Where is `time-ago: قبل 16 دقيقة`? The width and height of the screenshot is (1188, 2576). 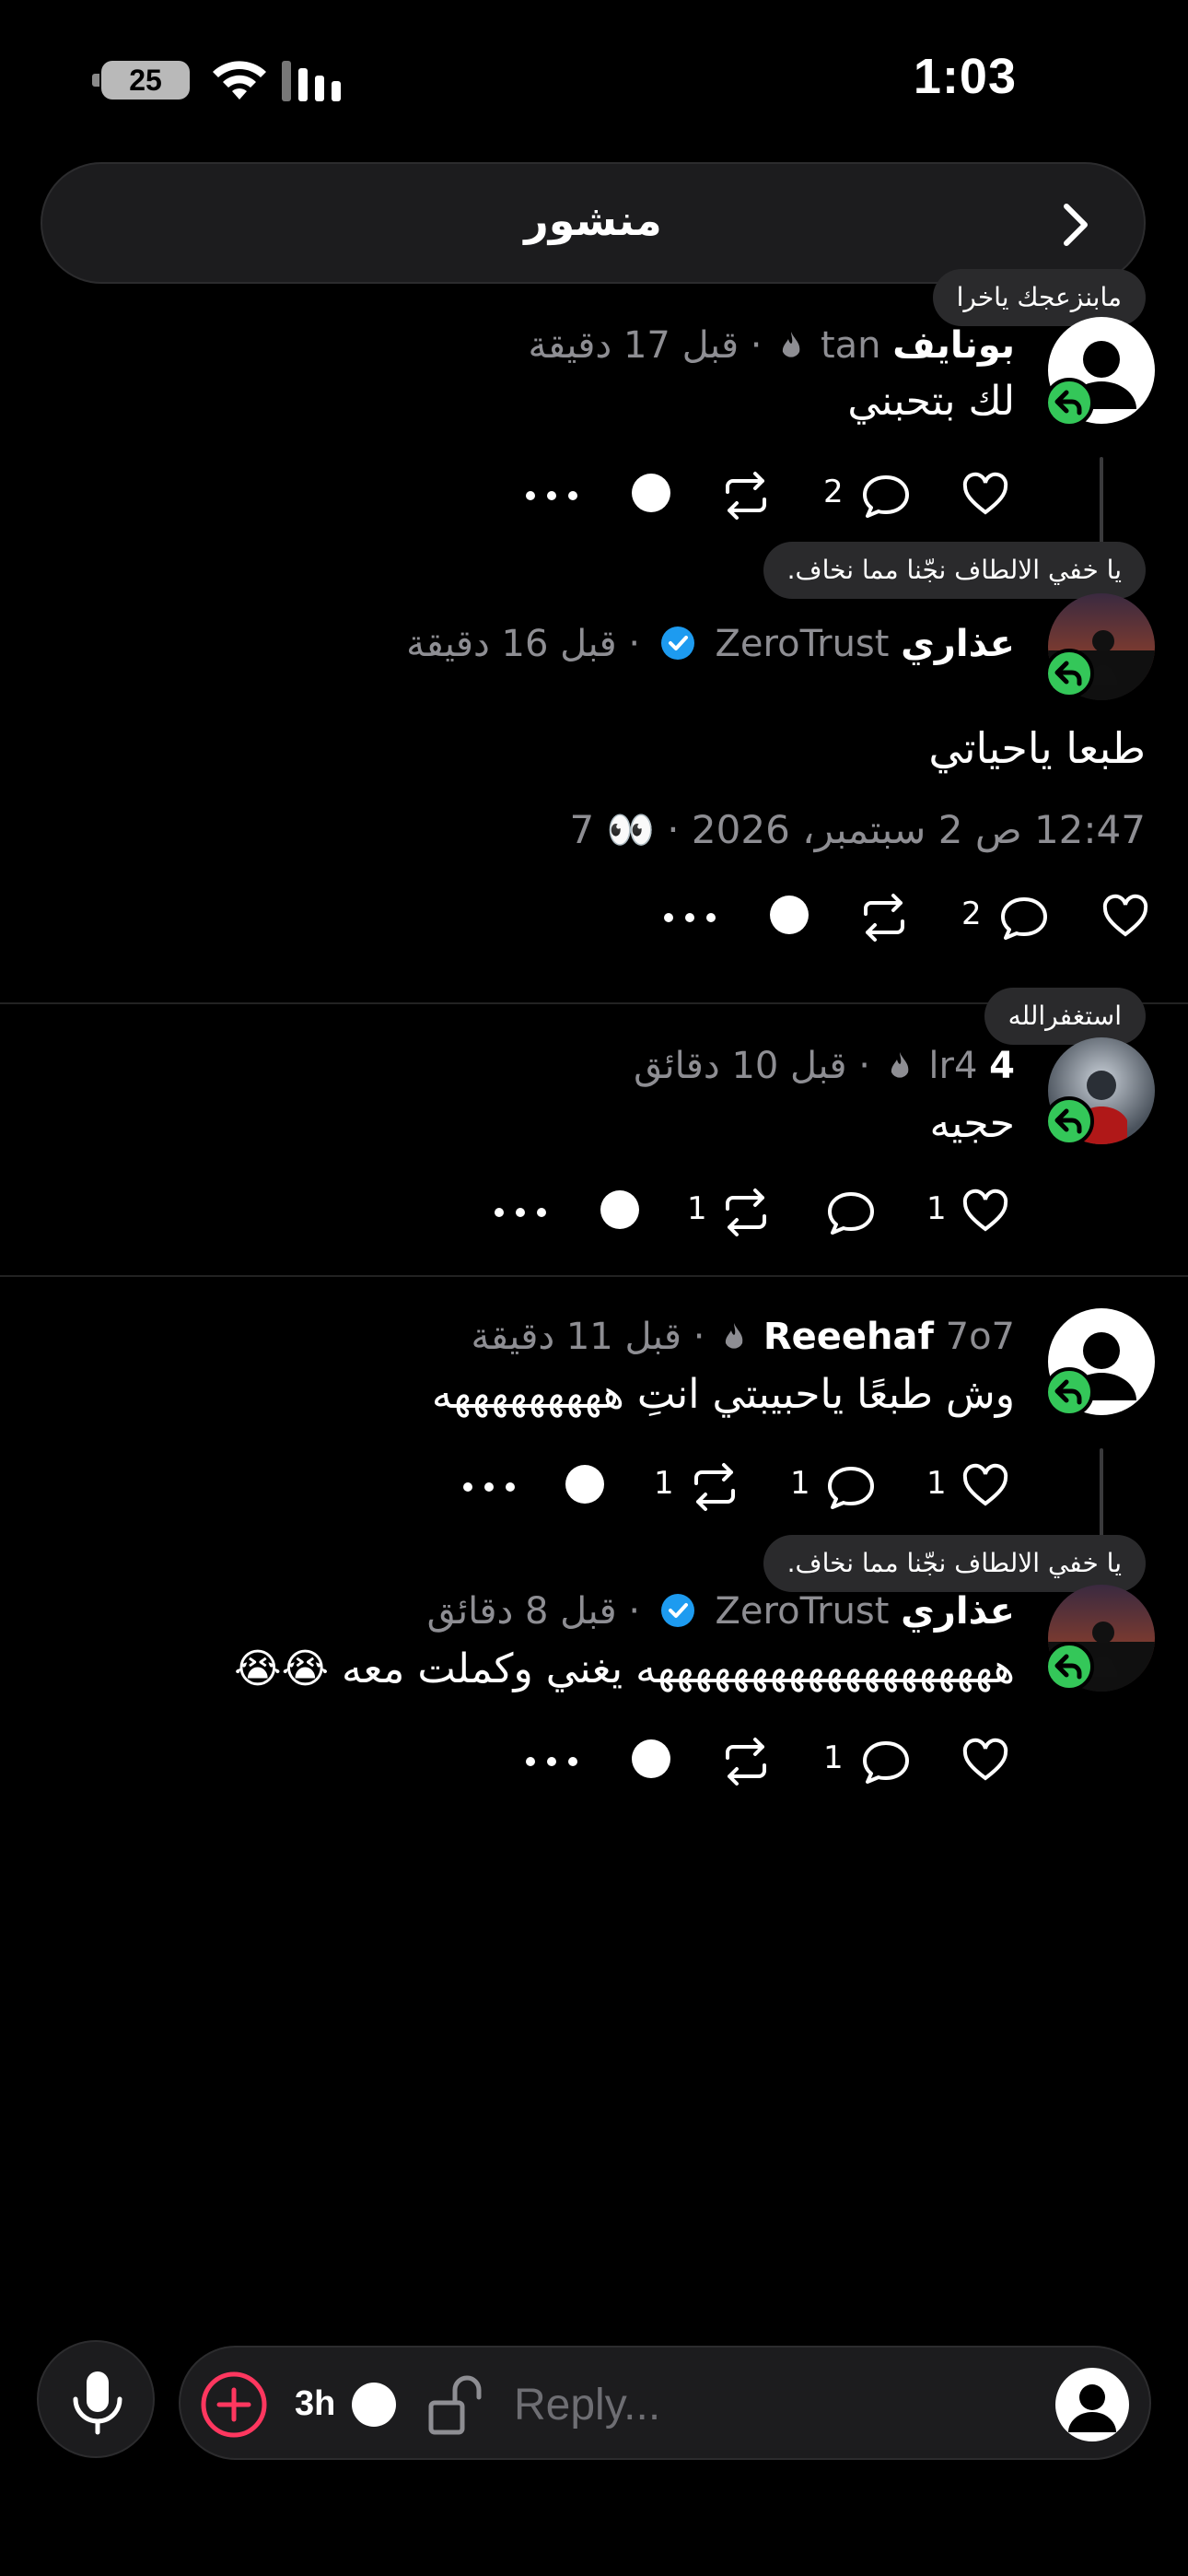
time-ago: قبل 16 دقيقة is located at coordinates (511, 644).